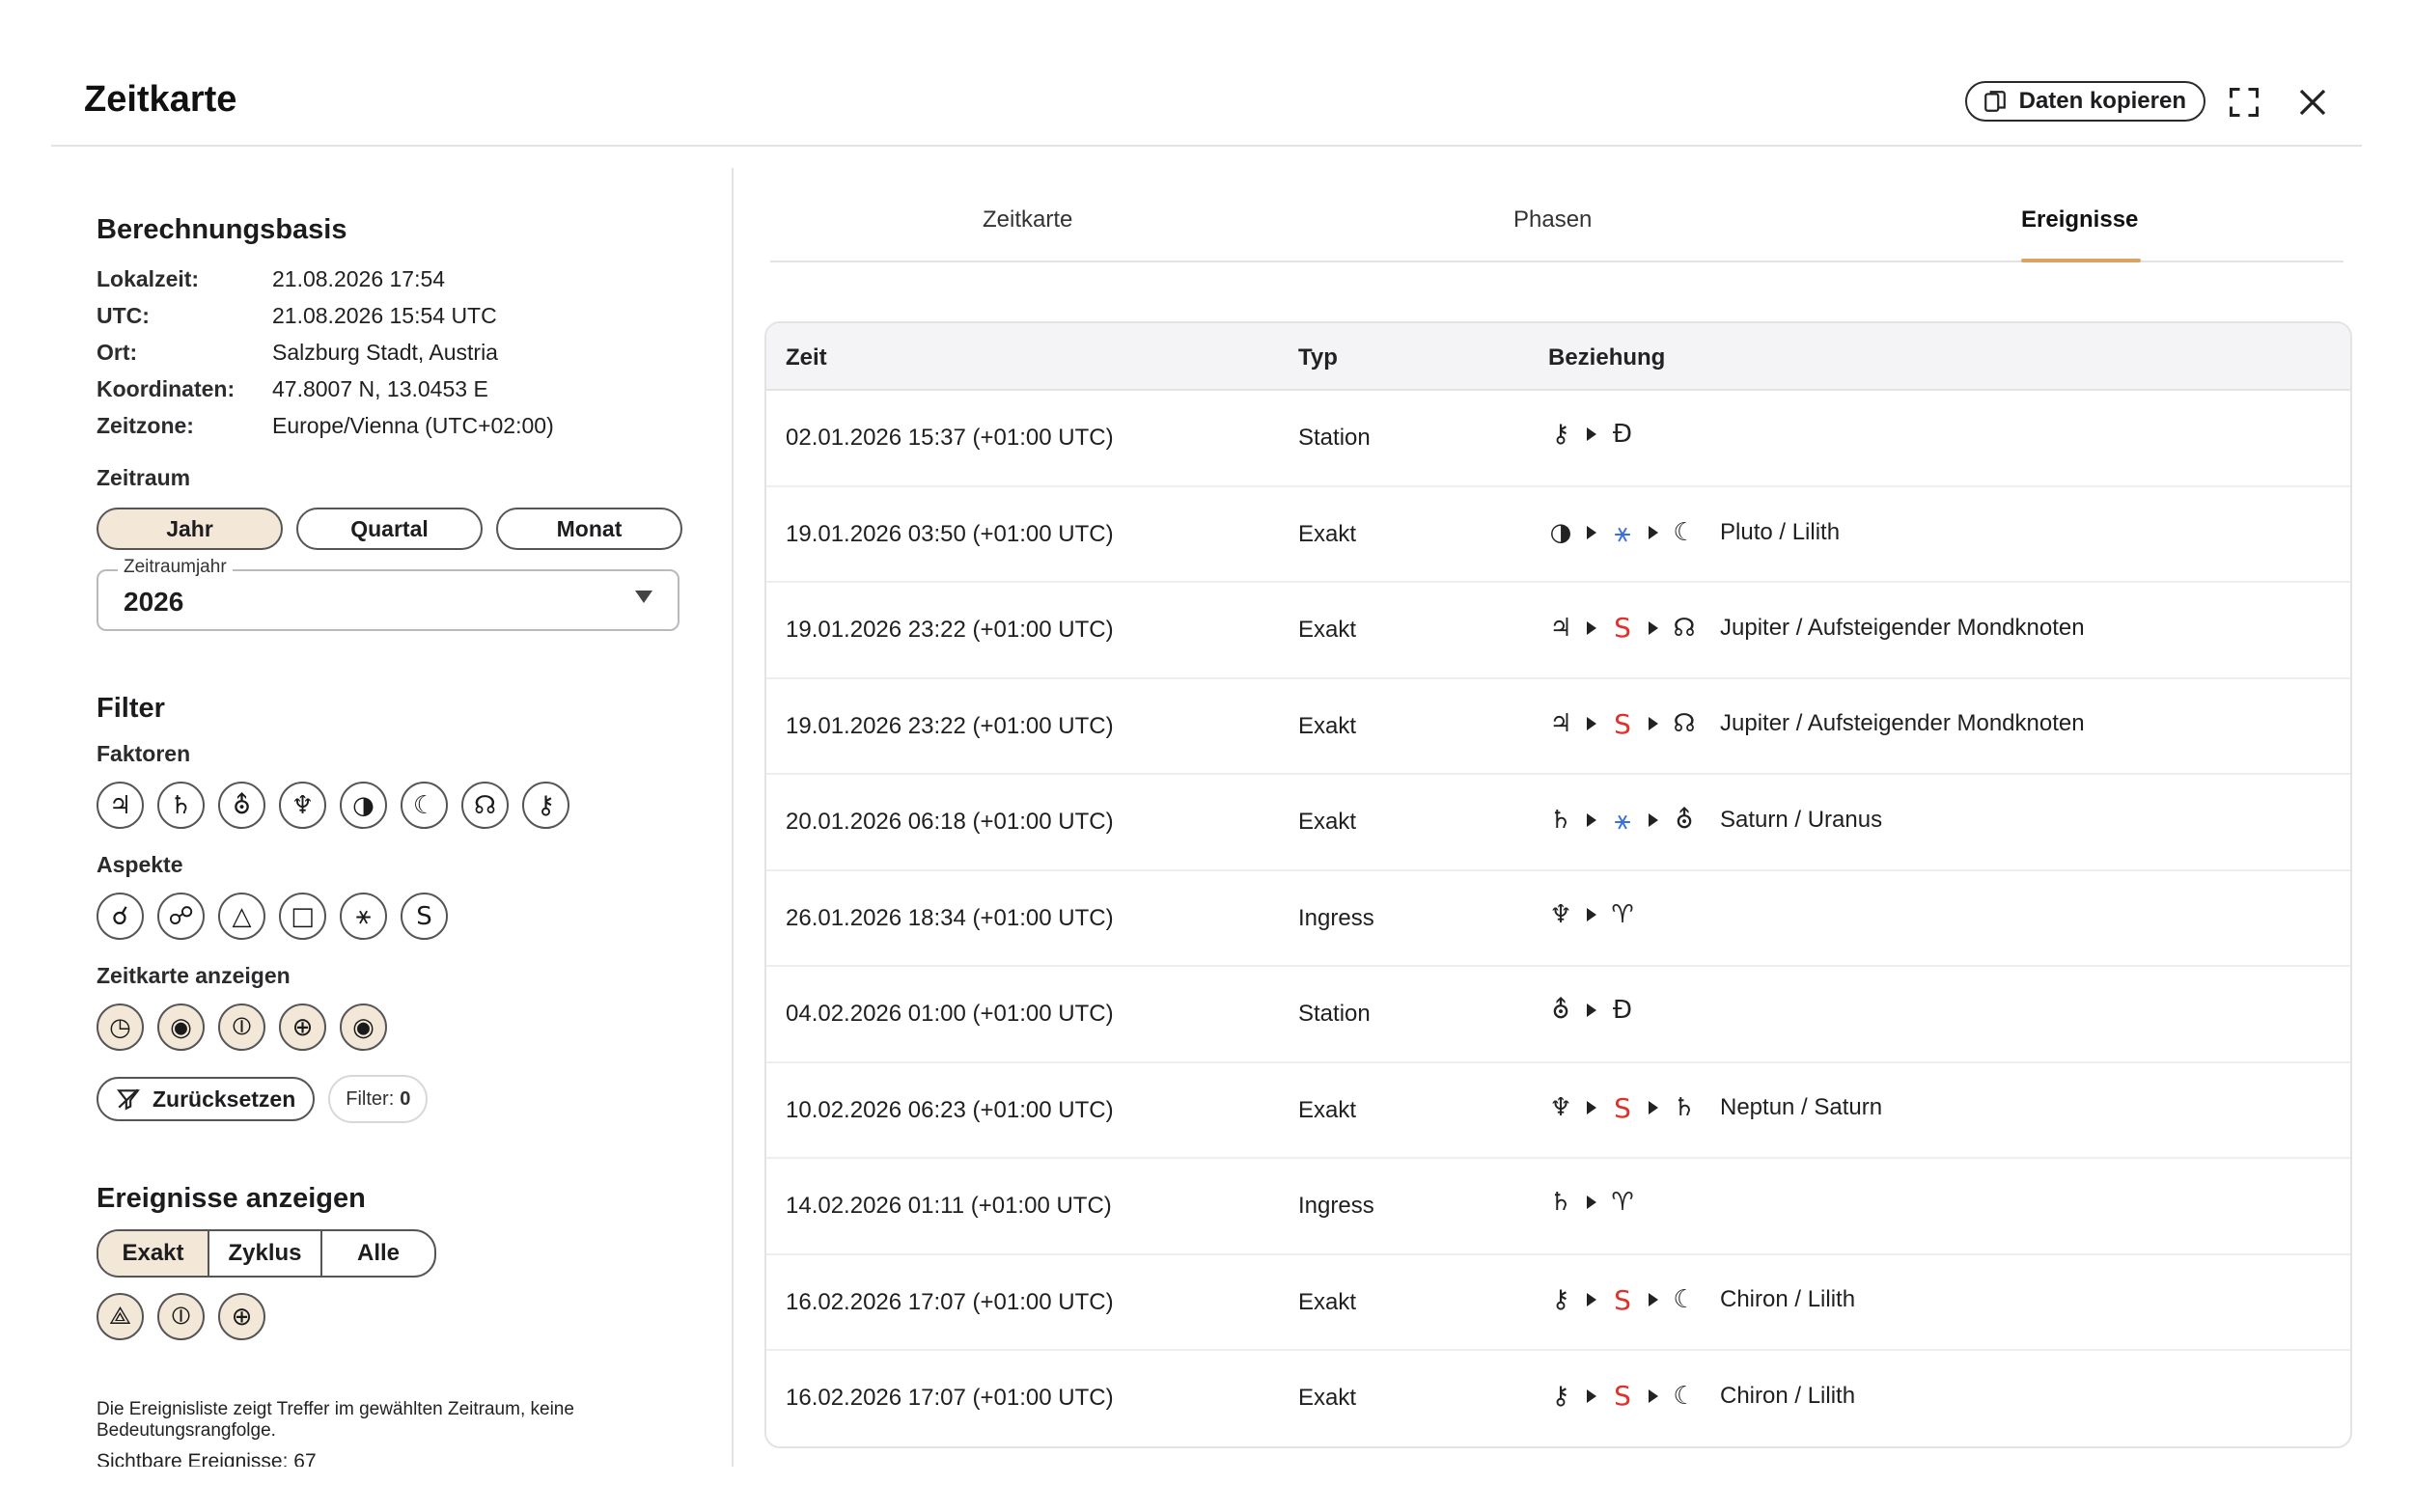 The image size is (2413, 1512). I want to click on basis-value: 21.08.2026 15:54 UTC, so click(384, 315).